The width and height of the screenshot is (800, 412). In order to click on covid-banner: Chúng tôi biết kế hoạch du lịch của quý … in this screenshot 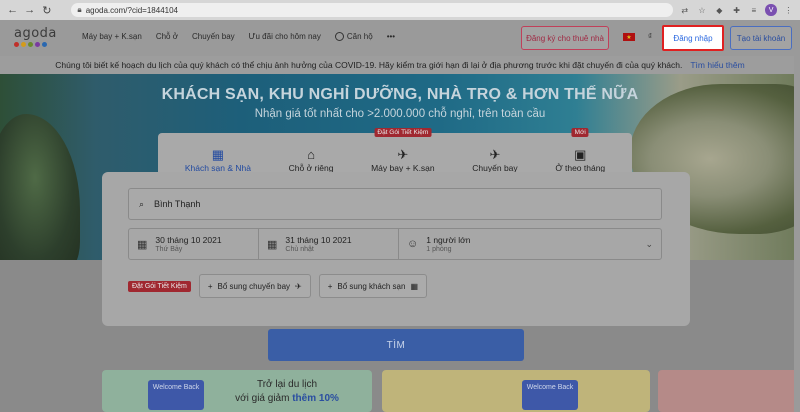, I will do `click(400, 65)`.